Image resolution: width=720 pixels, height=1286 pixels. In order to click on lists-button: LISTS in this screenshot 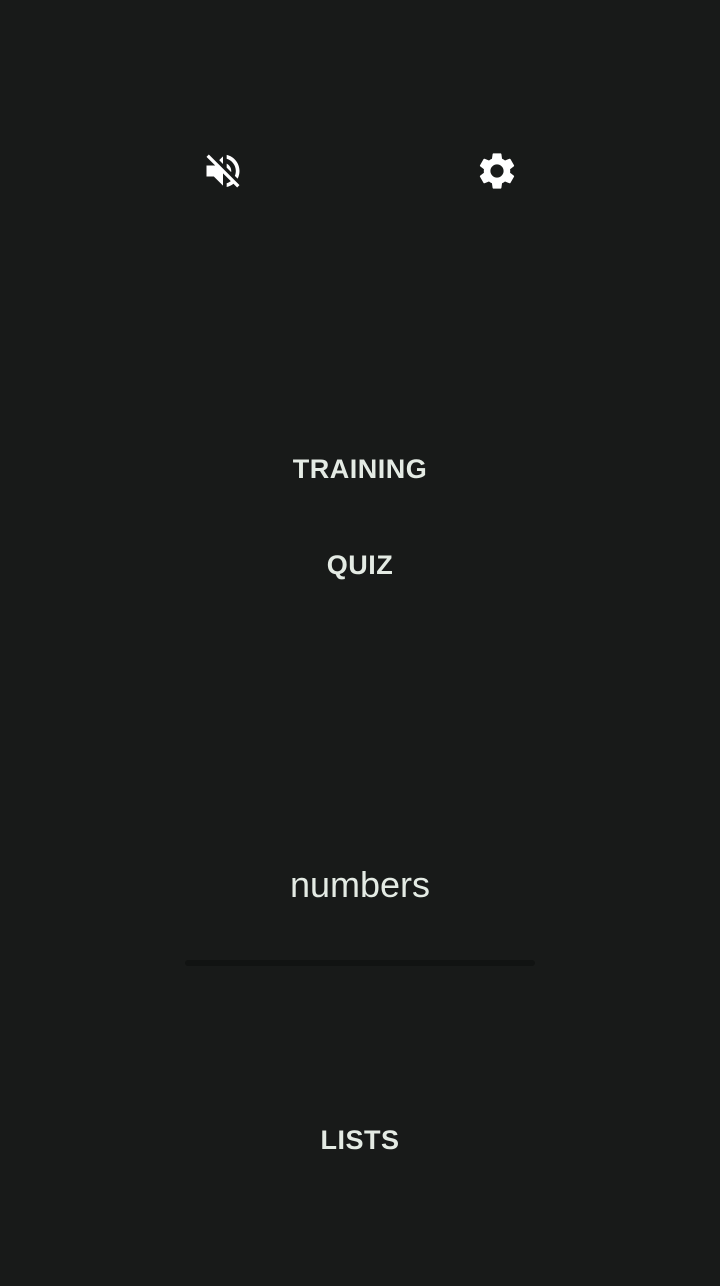, I will do `click(360, 1140)`.